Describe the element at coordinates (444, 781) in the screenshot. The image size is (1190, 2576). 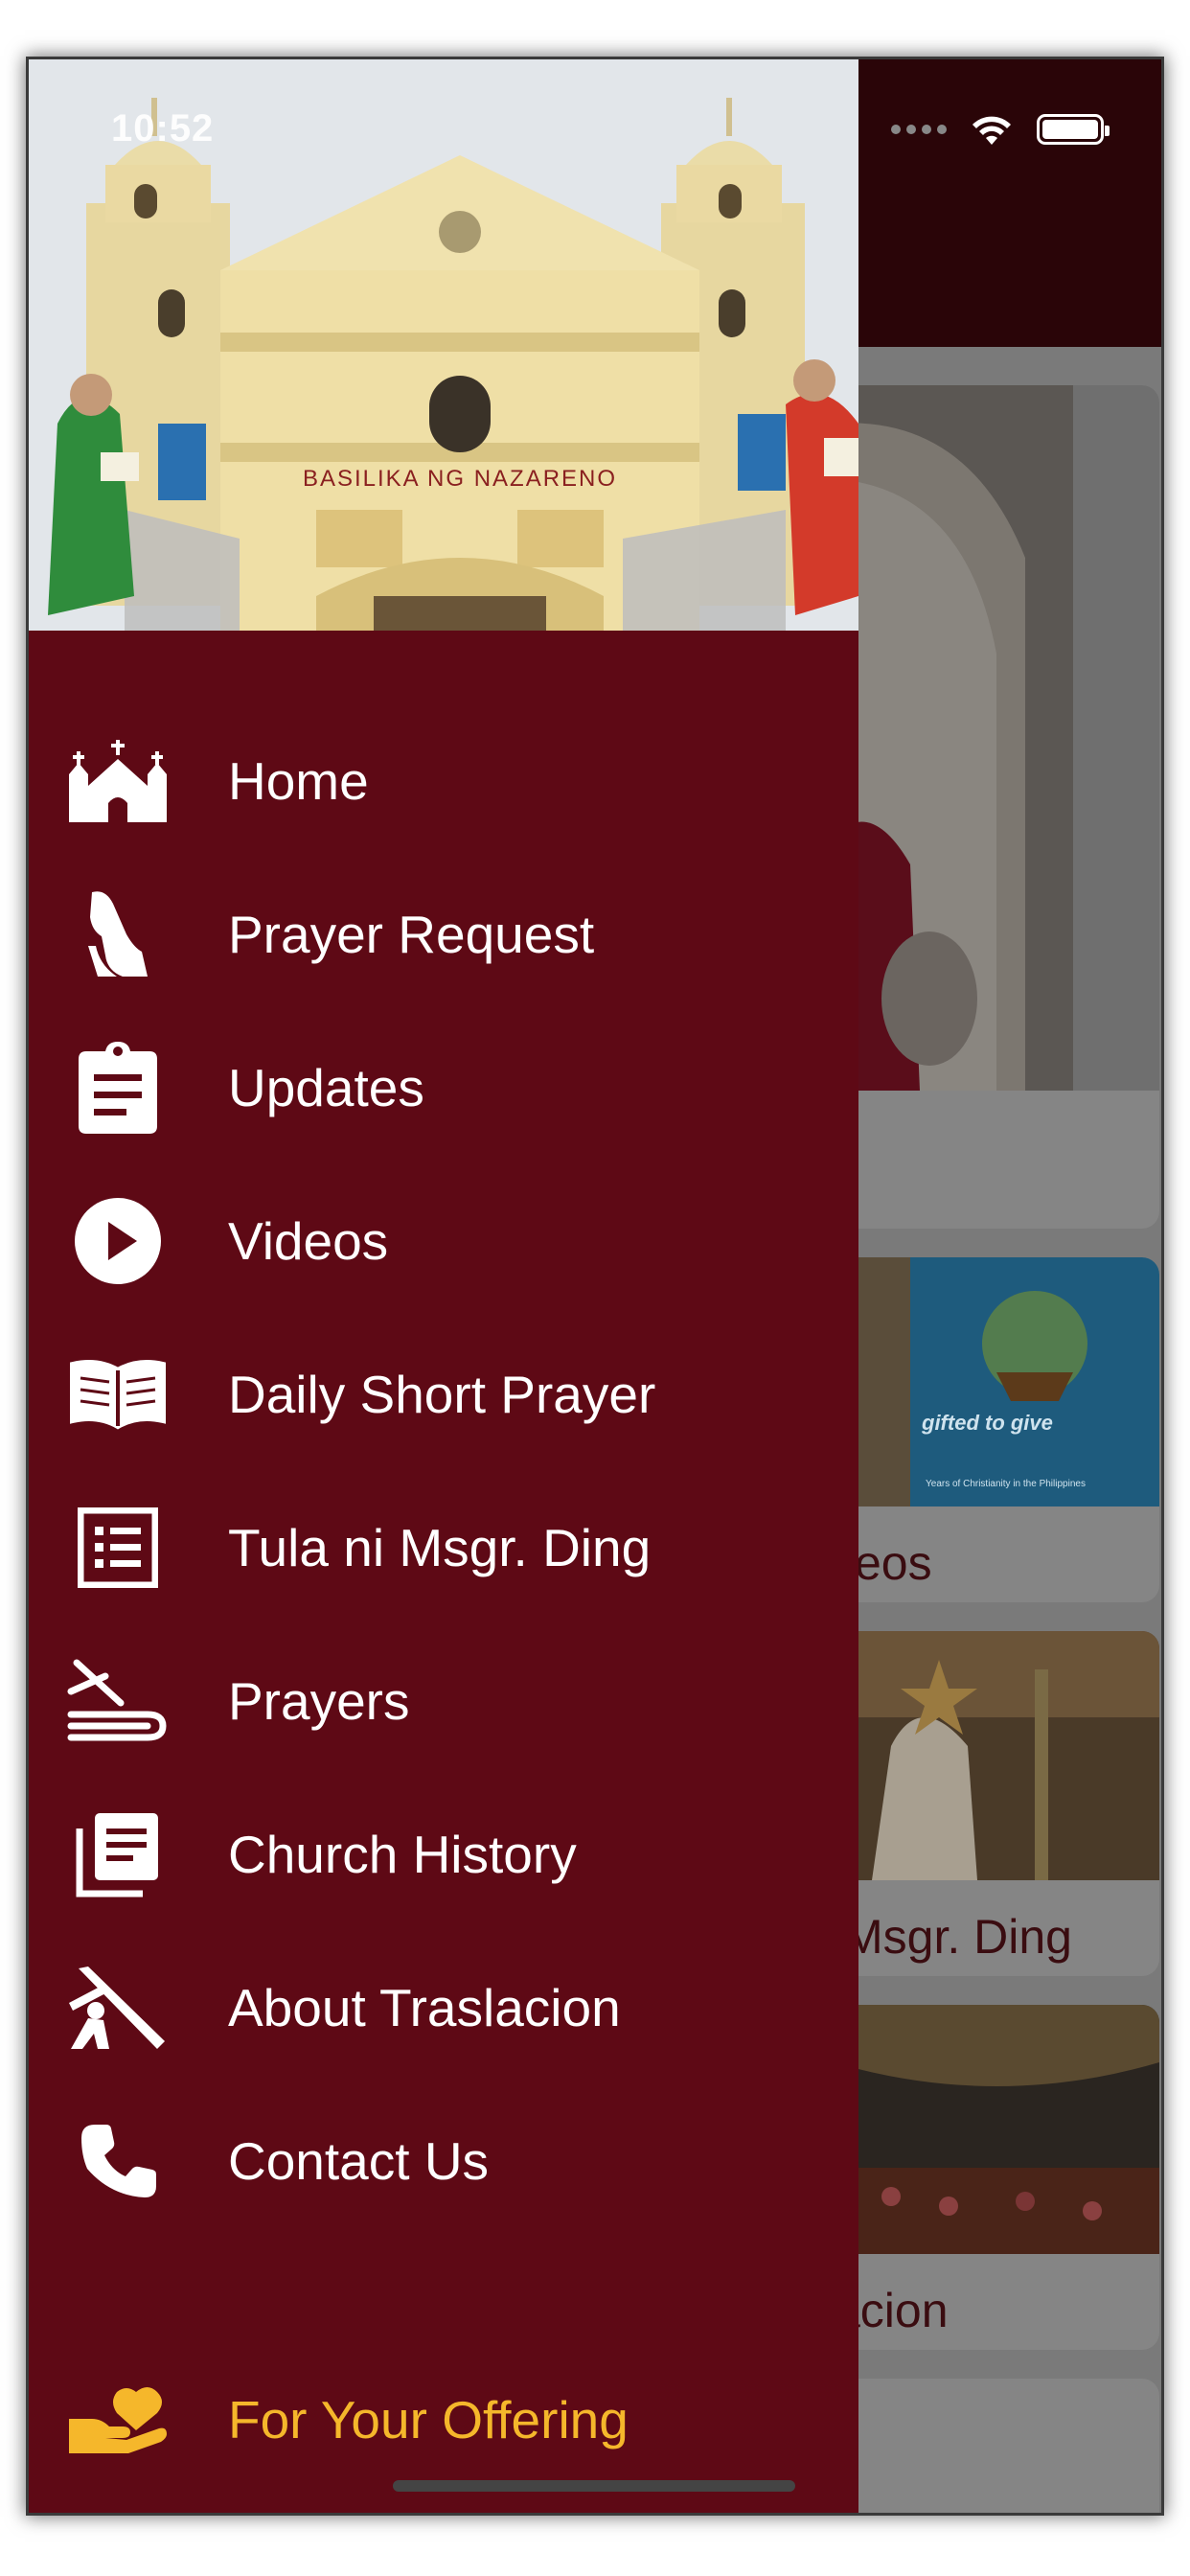
I see `menu-item-home: Home` at that location.